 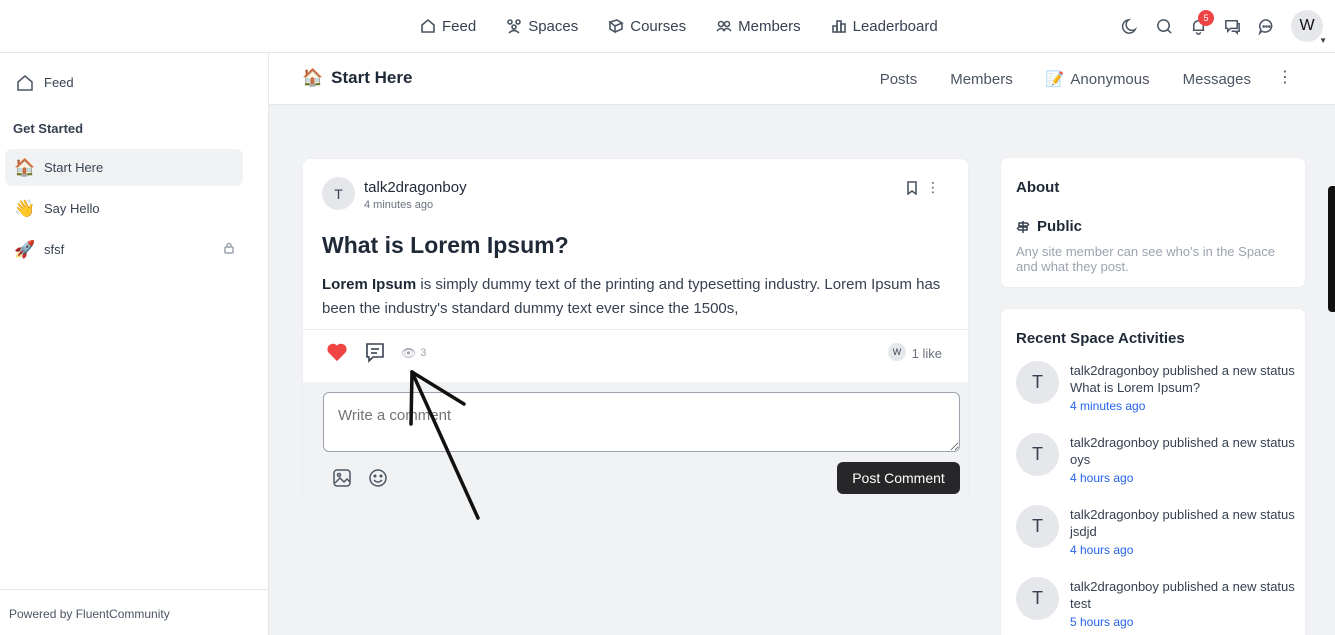 What do you see at coordinates (1100, 338) in the screenshot?
I see `activities-title: Recent Space Activities` at bounding box center [1100, 338].